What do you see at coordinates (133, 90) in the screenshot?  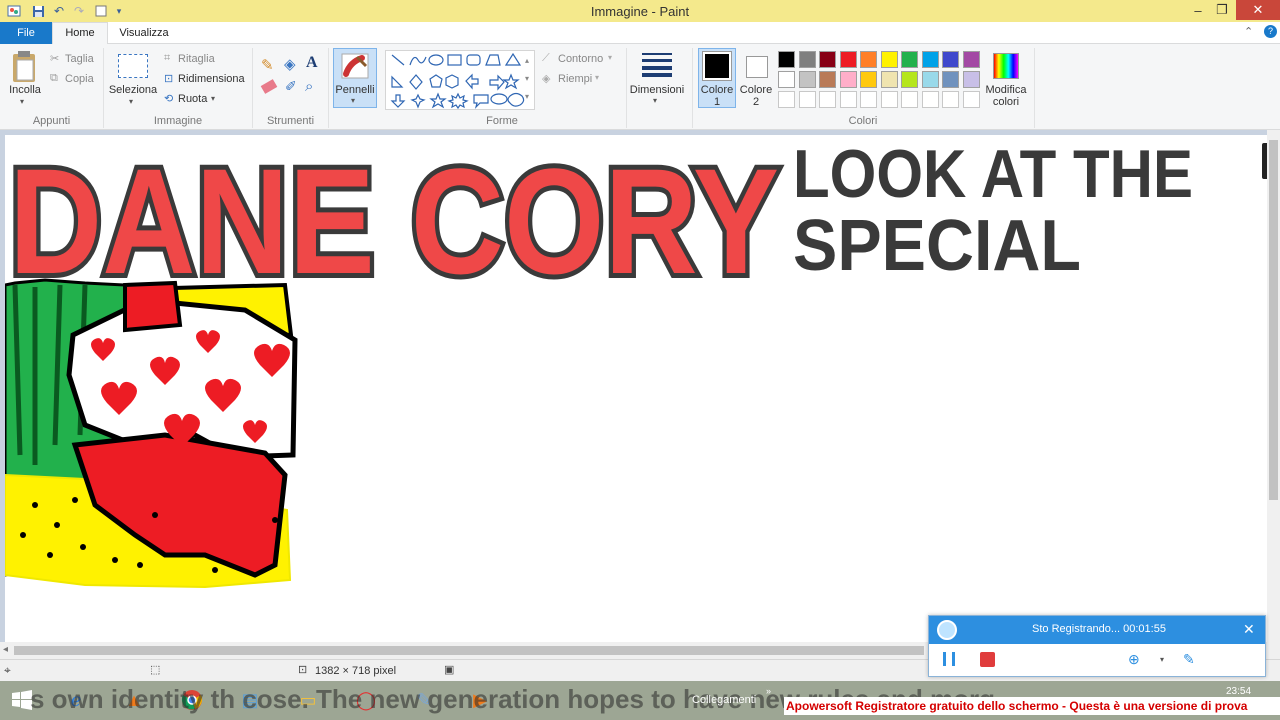 I see `select-button: Seleziona` at bounding box center [133, 90].